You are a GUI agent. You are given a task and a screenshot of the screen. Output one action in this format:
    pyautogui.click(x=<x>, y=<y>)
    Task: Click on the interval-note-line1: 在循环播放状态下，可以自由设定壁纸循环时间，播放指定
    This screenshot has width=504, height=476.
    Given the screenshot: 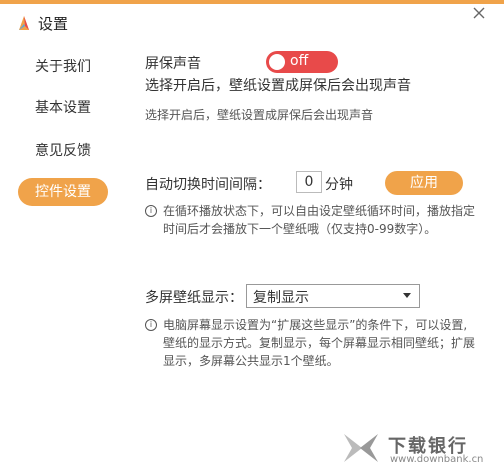 What is the action you would take?
    pyautogui.click(x=319, y=211)
    